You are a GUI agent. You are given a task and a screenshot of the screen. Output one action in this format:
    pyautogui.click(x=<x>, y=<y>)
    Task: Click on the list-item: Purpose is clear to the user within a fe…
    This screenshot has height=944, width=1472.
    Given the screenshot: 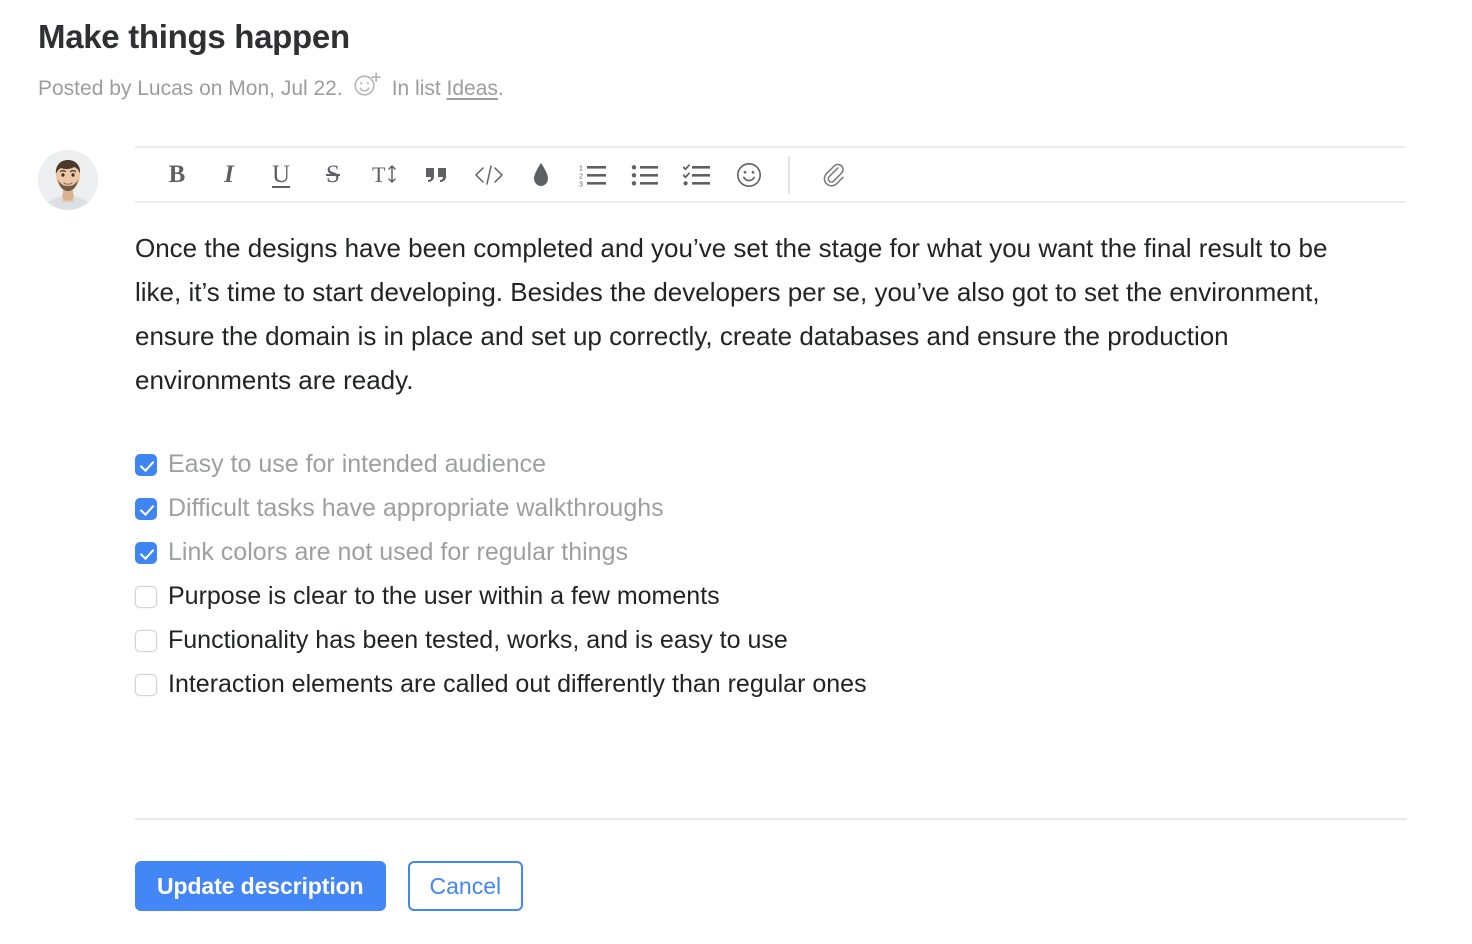 What is the action you would take?
    pyautogui.click(x=770, y=596)
    